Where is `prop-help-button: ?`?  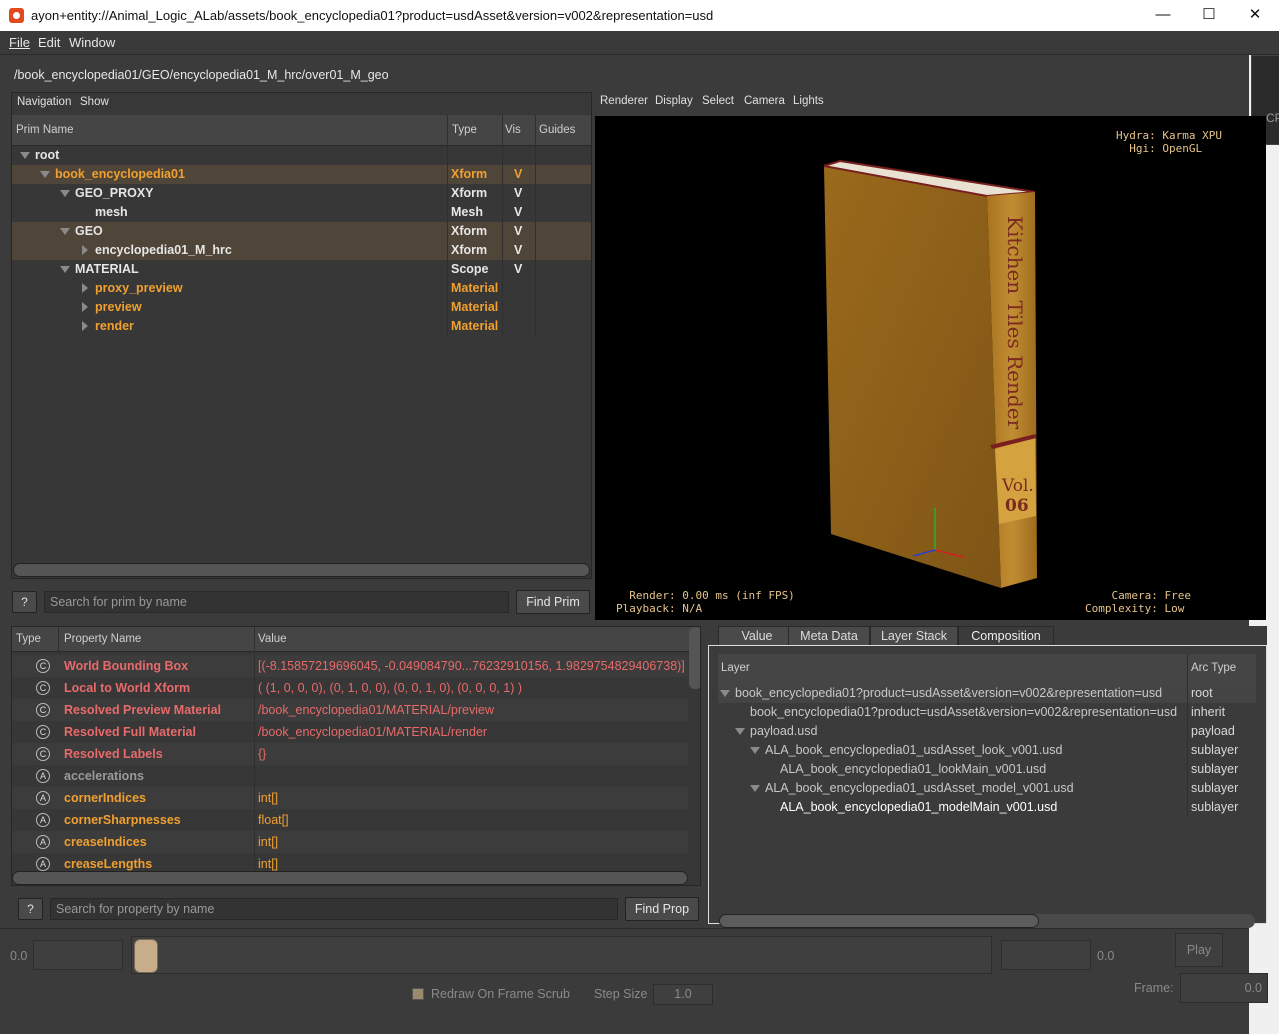
prop-help-button: ? is located at coordinates (30, 909).